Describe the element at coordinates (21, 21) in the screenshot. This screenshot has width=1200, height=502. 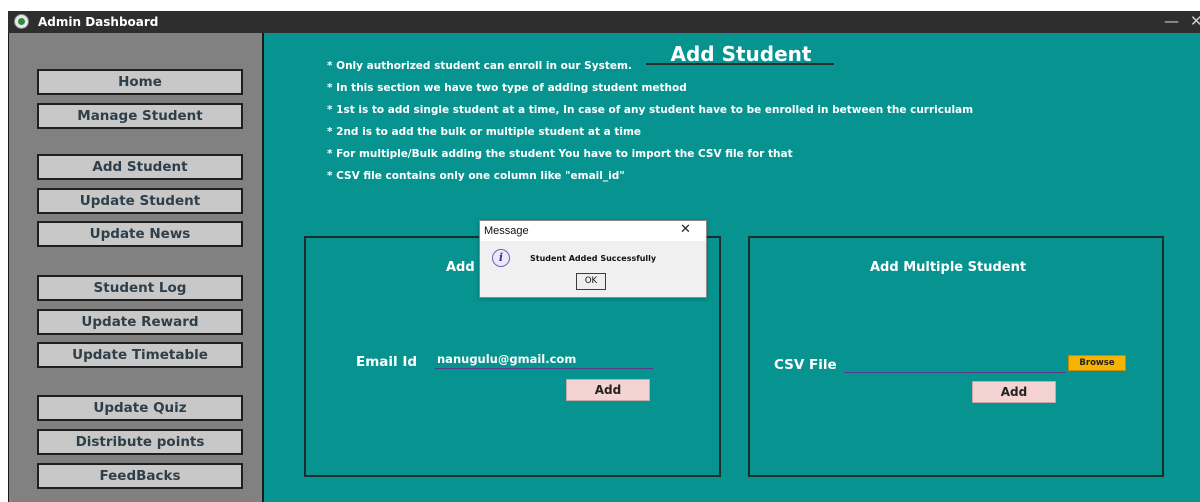
I see `app-icon` at that location.